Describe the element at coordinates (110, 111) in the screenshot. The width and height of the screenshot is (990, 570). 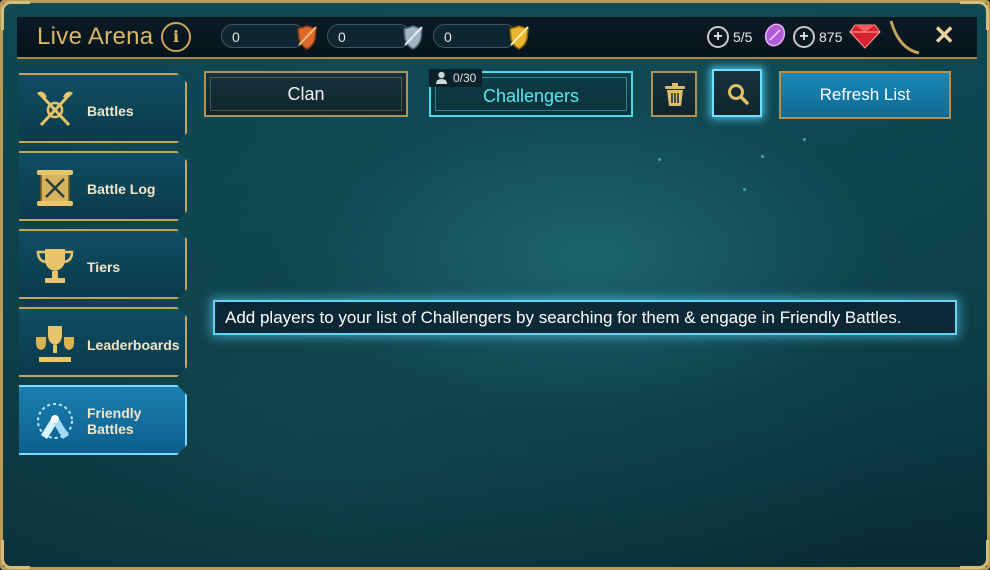
I see `sidebar-item-label: Battles` at that location.